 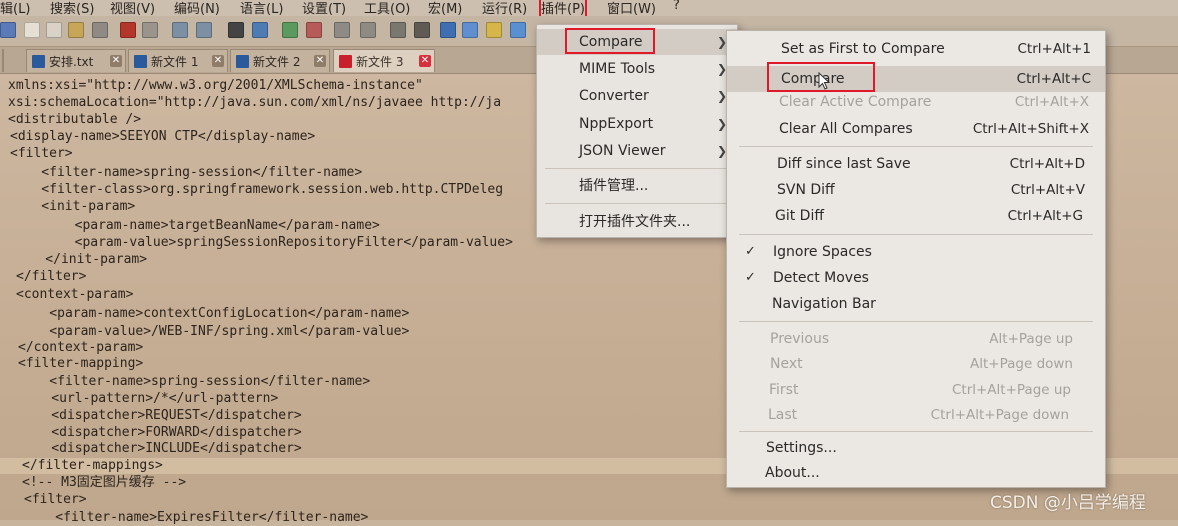 I want to click on plugins-item-nppexport: NppExport ❯, so click(x=637, y=124).